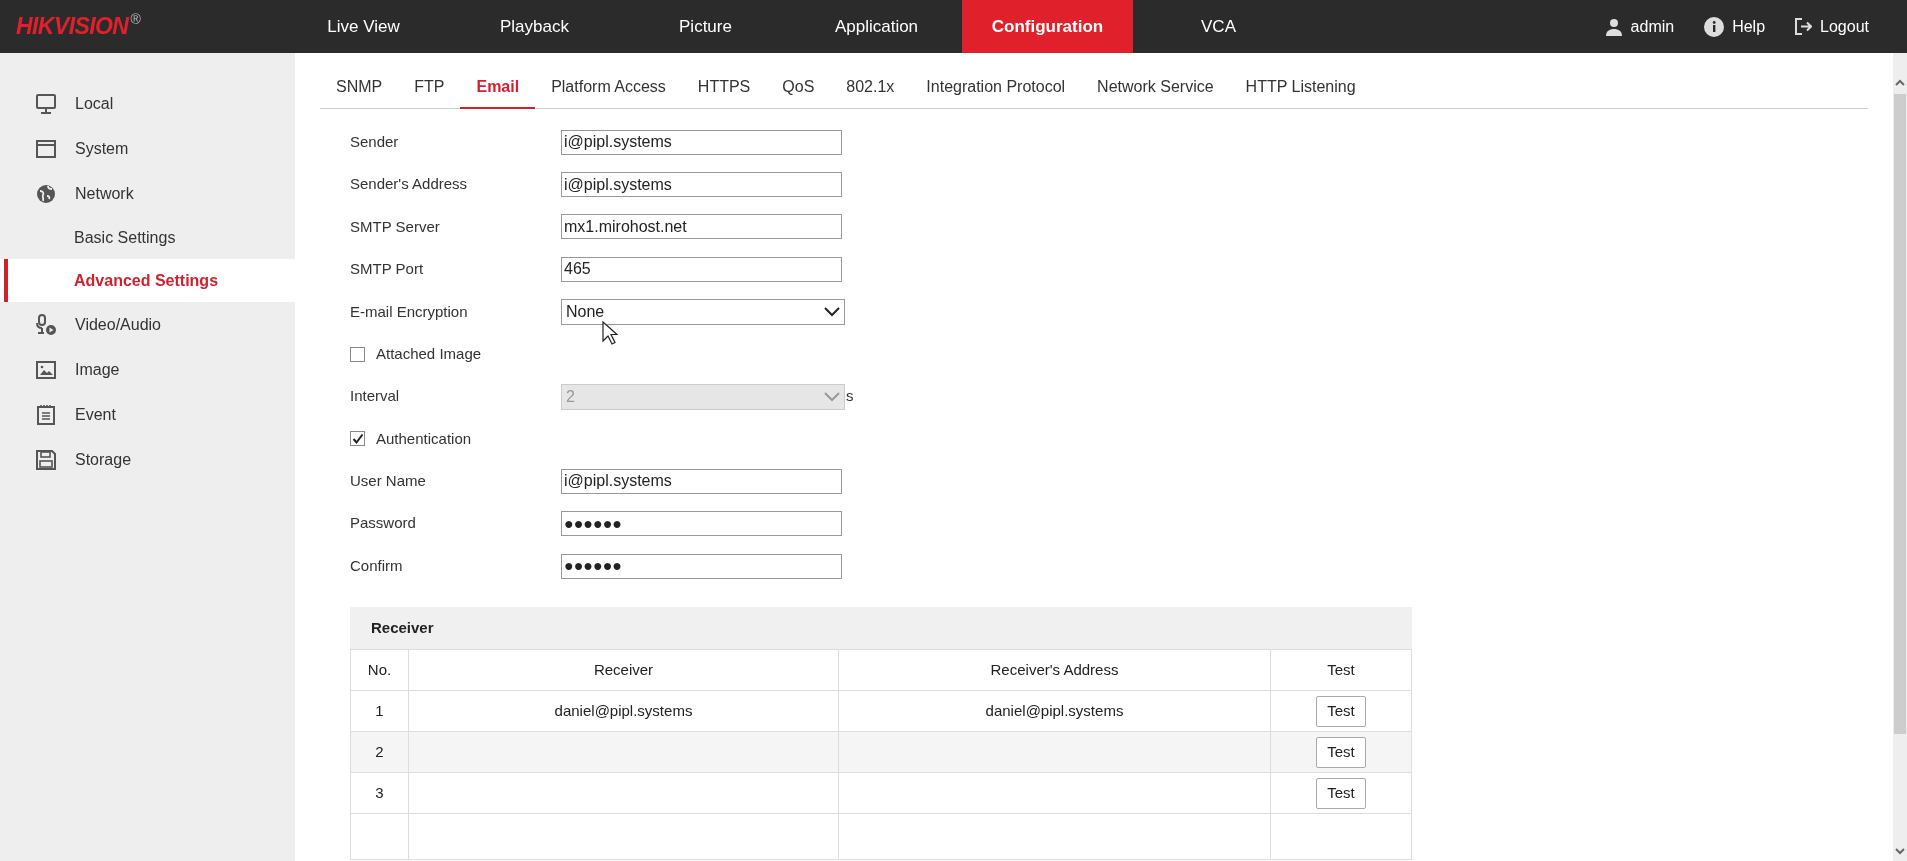 The width and height of the screenshot is (1907, 861). What do you see at coordinates (608, 92) in the screenshot?
I see `tab: Platform Access` at bounding box center [608, 92].